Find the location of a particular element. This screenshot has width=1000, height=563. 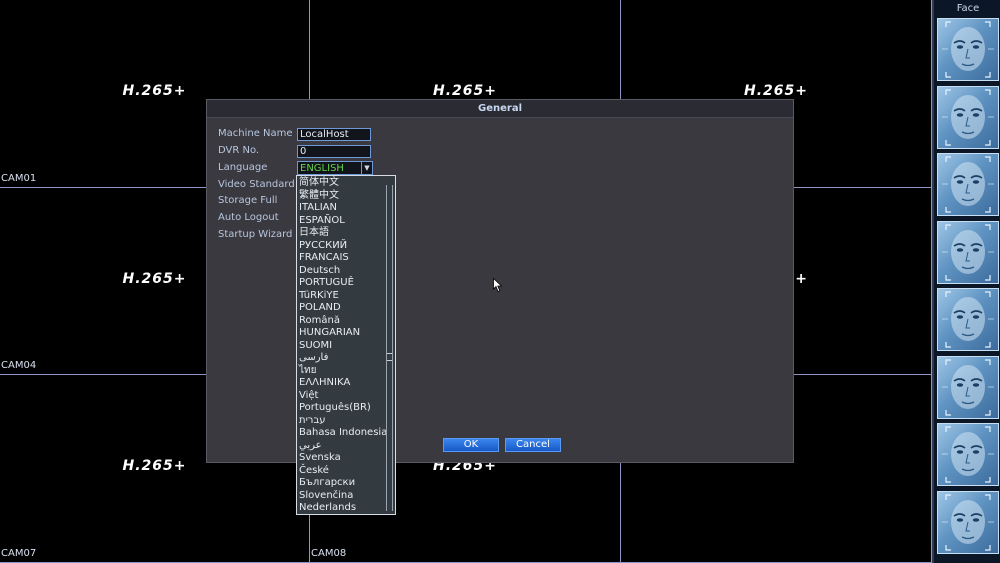

language-option: Bahasa Indonesia is located at coordinates (343, 433).